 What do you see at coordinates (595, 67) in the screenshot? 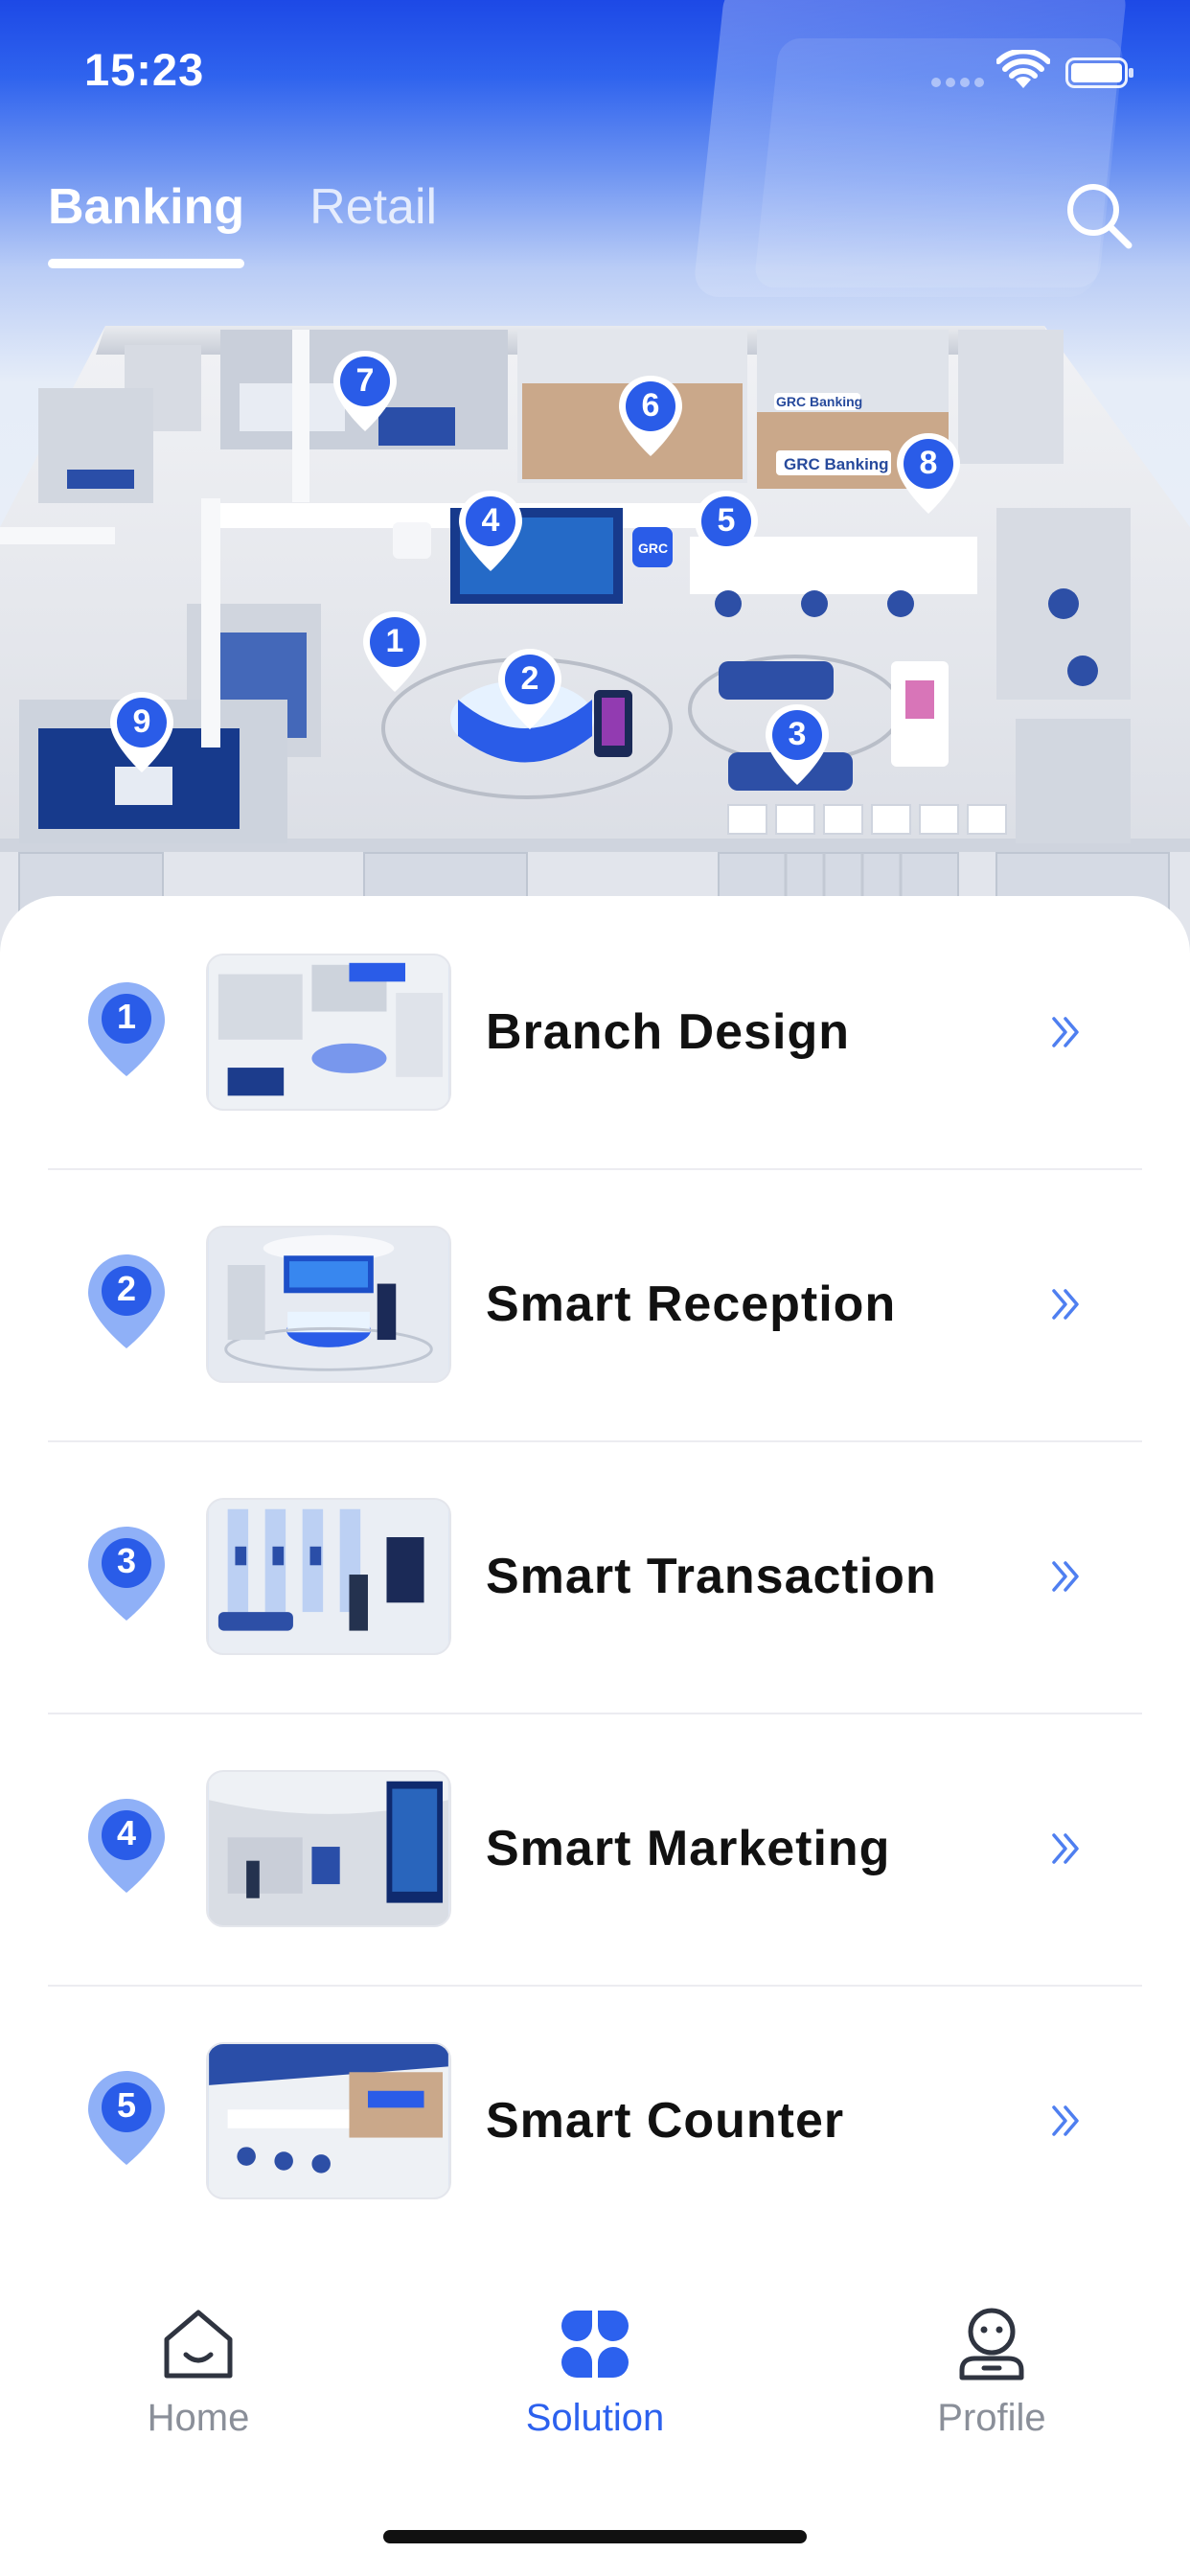
I see `status-bar: 15:23` at bounding box center [595, 67].